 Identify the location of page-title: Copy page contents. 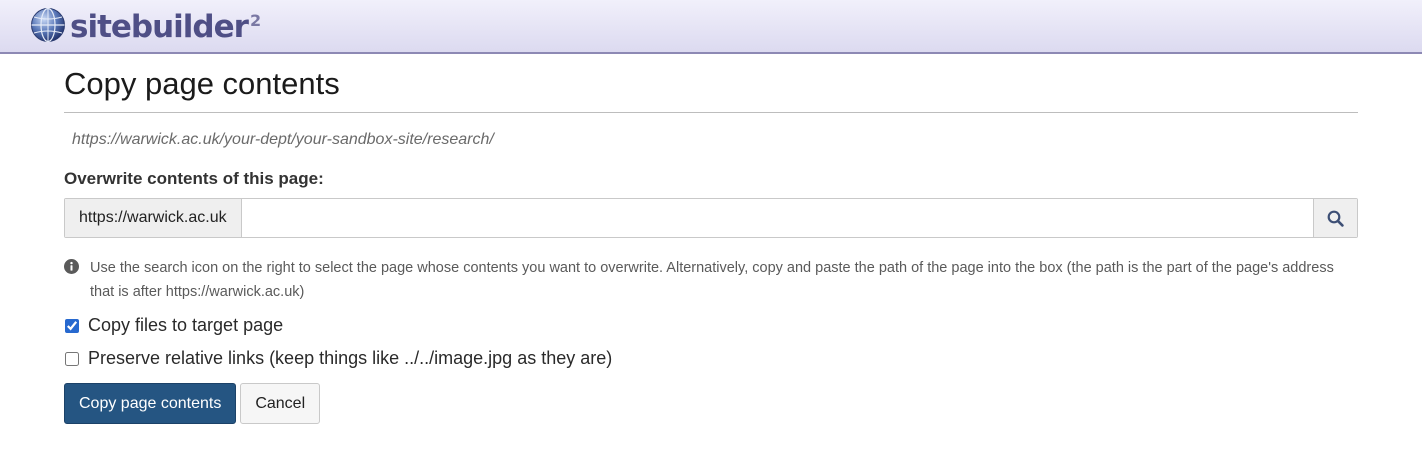
(711, 83).